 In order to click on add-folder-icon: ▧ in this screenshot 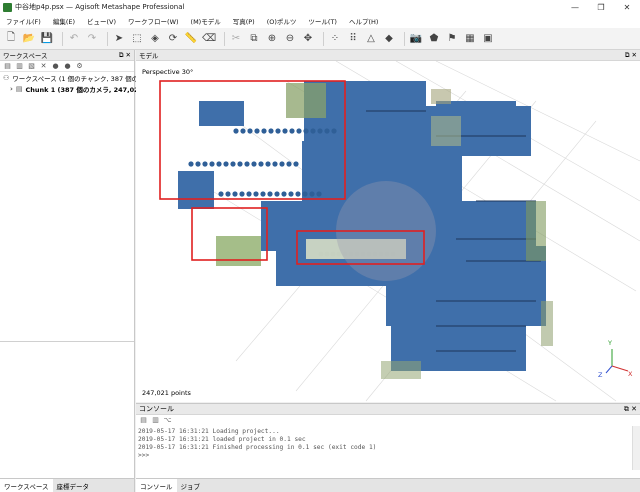, I will do `click(31, 66)`.